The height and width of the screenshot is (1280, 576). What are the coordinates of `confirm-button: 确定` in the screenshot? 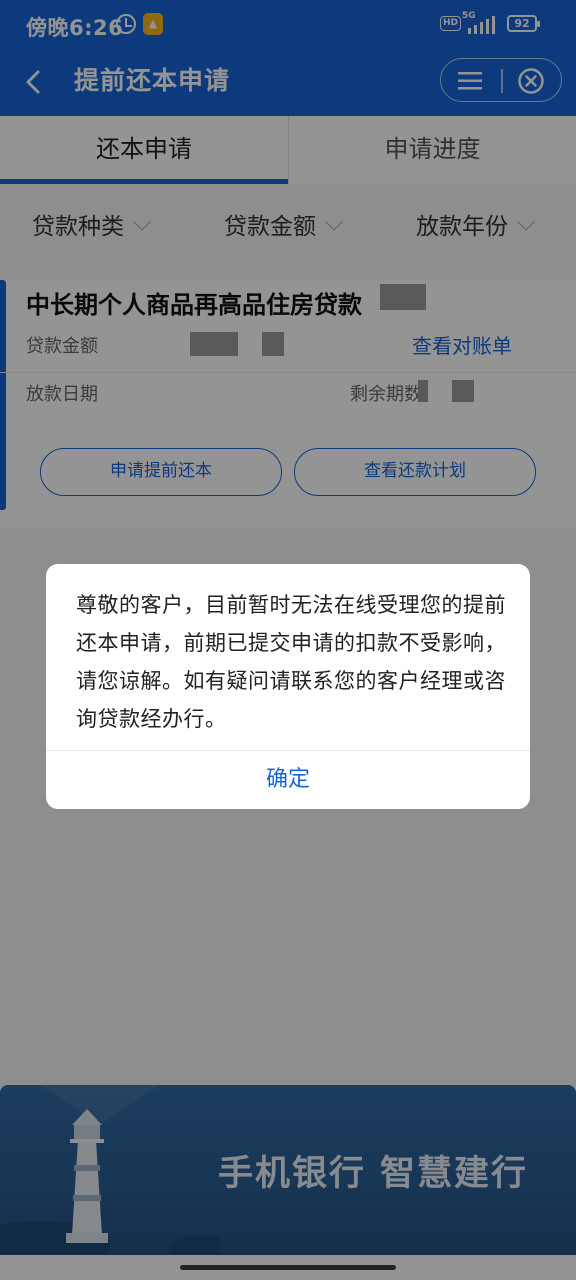 It's located at (288, 780).